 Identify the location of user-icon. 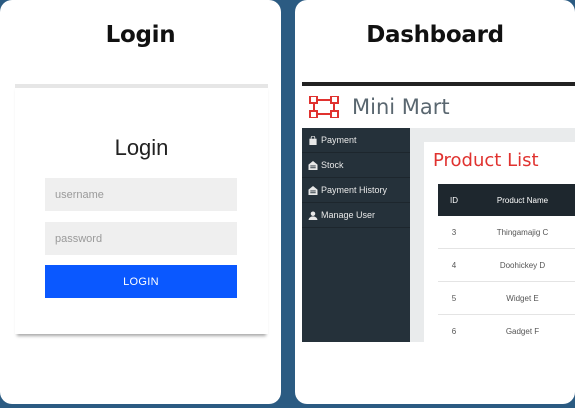
(313, 215).